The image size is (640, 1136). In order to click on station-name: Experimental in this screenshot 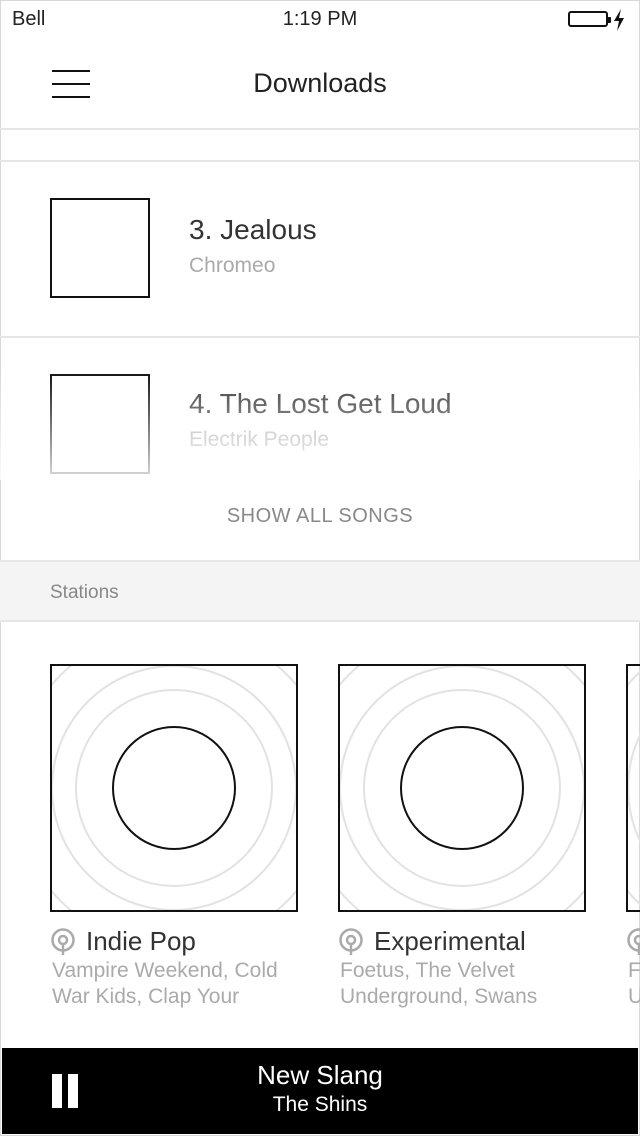, I will do `click(450, 941)`.